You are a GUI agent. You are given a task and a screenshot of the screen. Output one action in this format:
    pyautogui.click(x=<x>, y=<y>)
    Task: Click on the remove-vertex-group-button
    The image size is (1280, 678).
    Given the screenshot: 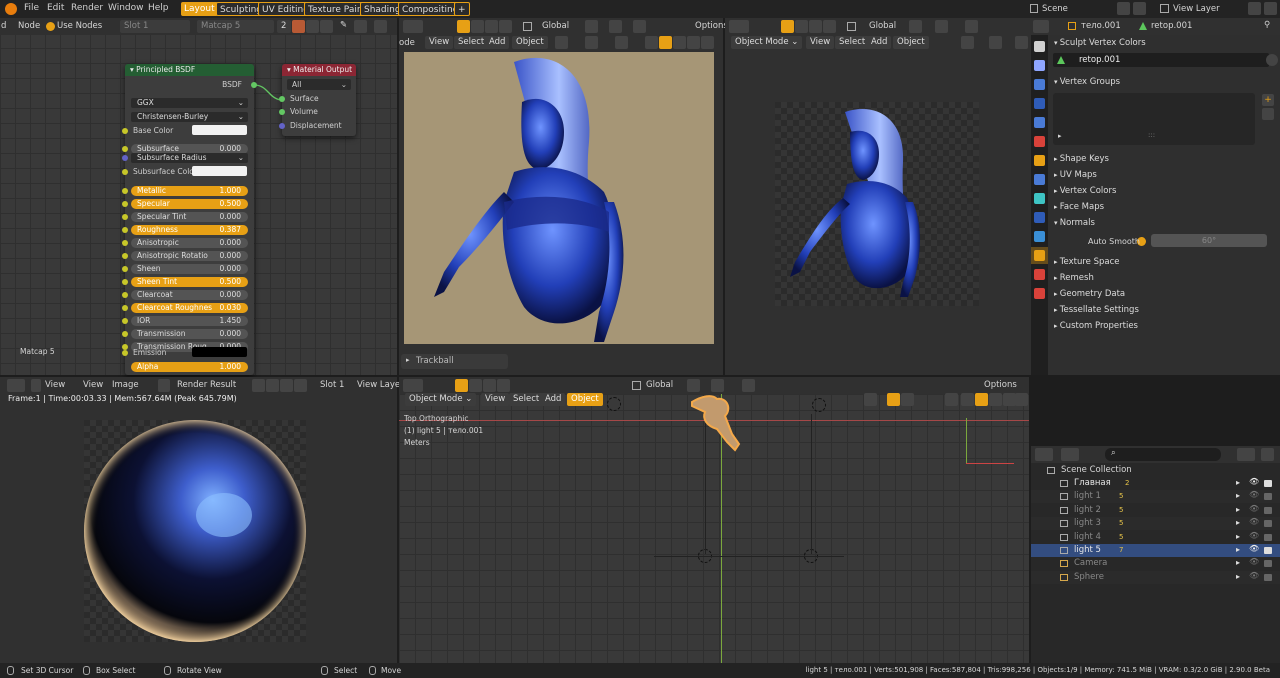 What is the action you would take?
    pyautogui.click(x=1268, y=114)
    